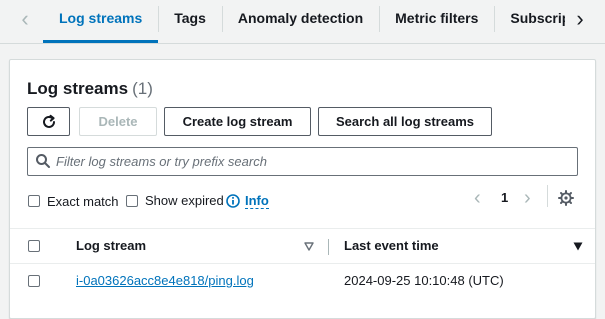 The width and height of the screenshot is (605, 319). Describe the element at coordinates (504, 197) in the screenshot. I see `current-page-number: 1` at that location.